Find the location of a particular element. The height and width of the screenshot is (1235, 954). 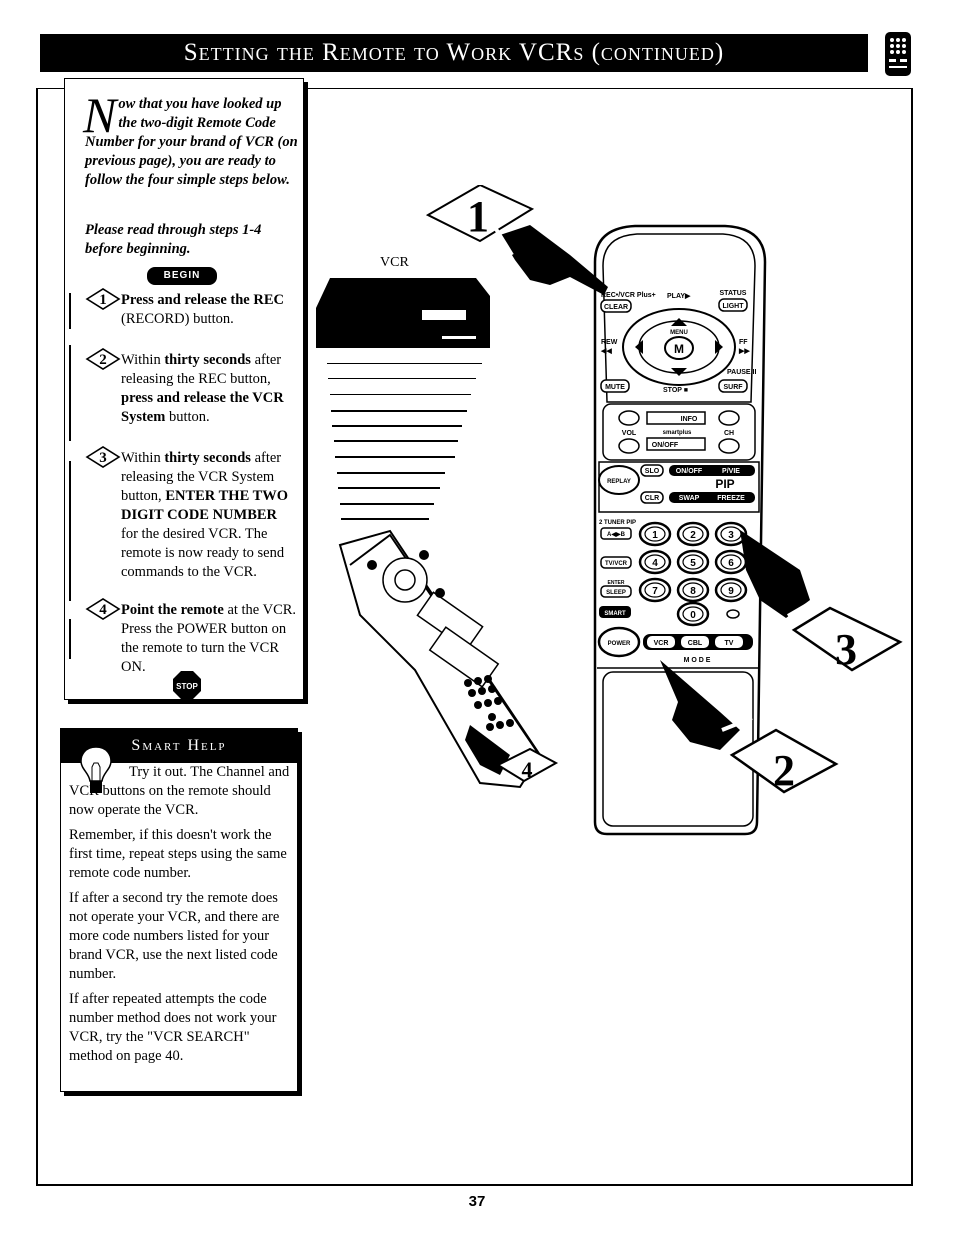

svg-text: 4 is located at coordinates (103, 610).